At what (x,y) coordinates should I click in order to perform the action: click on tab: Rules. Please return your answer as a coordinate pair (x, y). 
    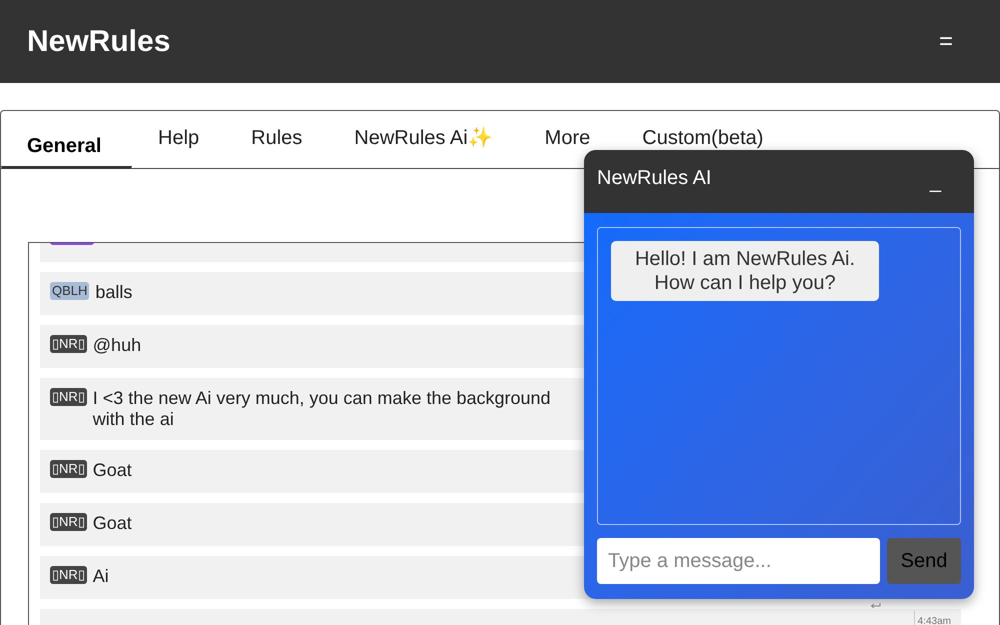
    Looking at the image, I should click on (276, 131).